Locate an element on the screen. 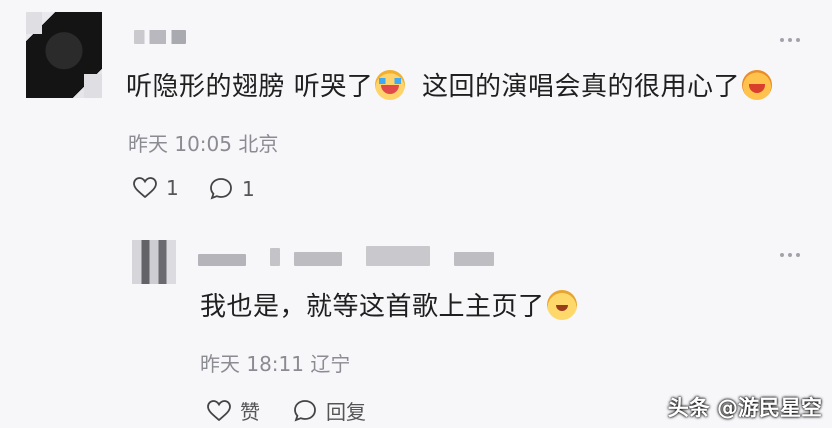 Image resolution: width=832 pixels, height=428 pixels. reply-time: 昨天 18:11 is located at coordinates (252, 364).